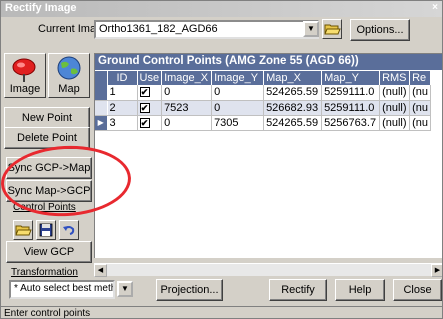 This screenshot has width=443, height=319. I want to click on delete-point-button: Delete Point, so click(47, 138).